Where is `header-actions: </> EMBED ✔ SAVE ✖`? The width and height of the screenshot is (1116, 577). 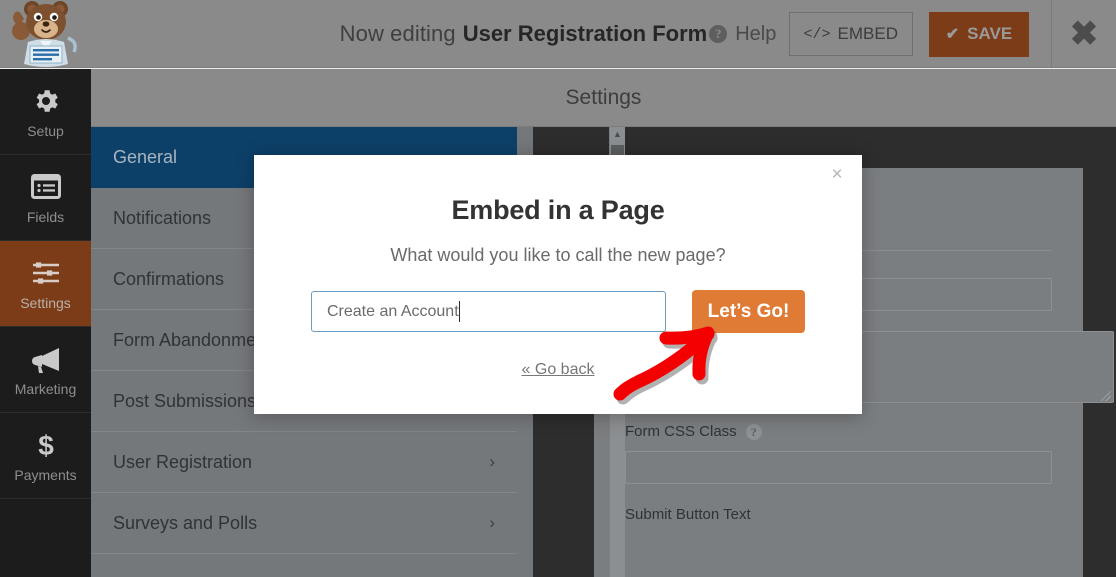
header-actions: </> EMBED ✔ SAVE ✖ is located at coordinates (952, 34).